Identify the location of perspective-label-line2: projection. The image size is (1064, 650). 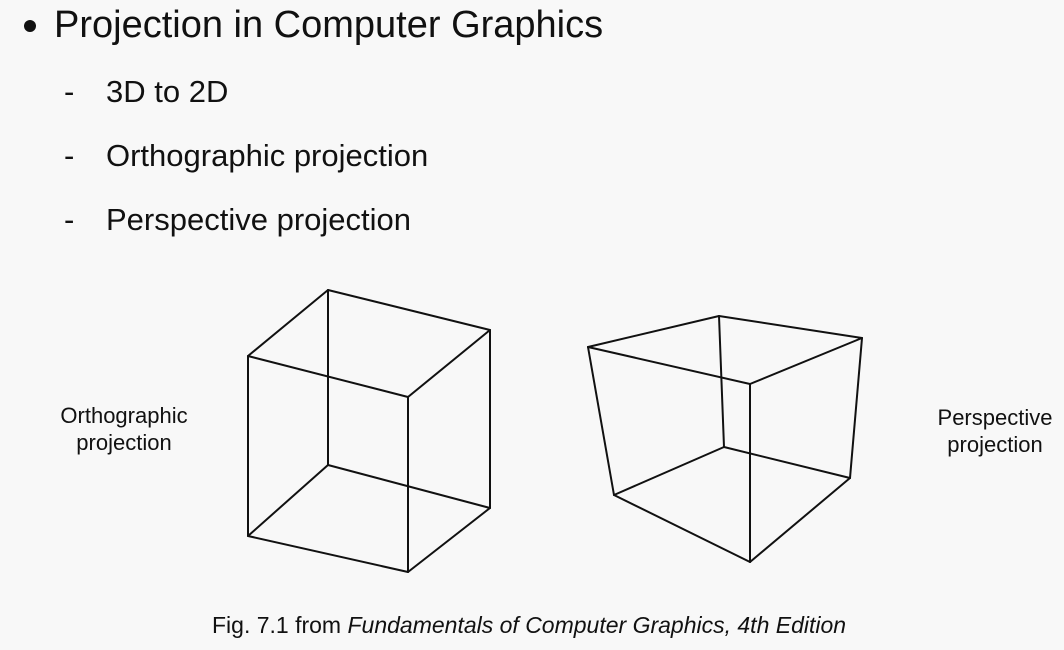
(995, 444).